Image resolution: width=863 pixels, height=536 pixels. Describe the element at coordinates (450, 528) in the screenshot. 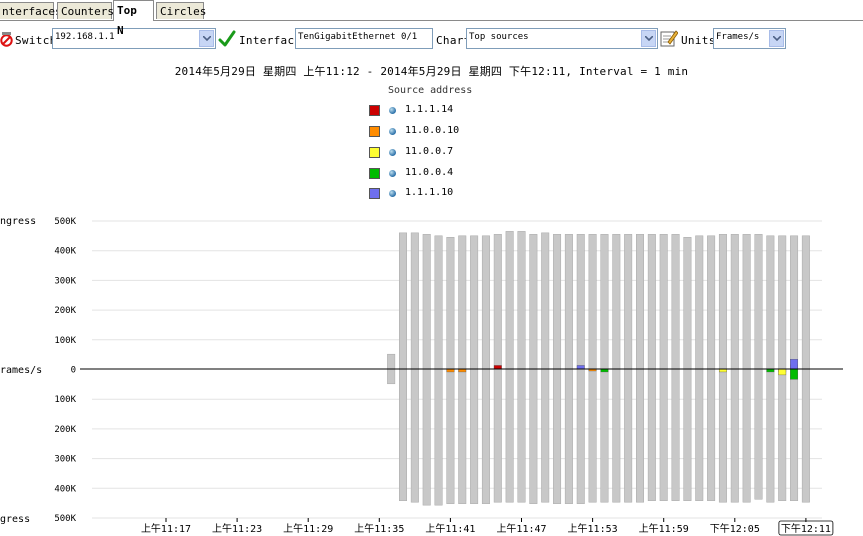

I see `x-tick-label: 上午11:41` at that location.